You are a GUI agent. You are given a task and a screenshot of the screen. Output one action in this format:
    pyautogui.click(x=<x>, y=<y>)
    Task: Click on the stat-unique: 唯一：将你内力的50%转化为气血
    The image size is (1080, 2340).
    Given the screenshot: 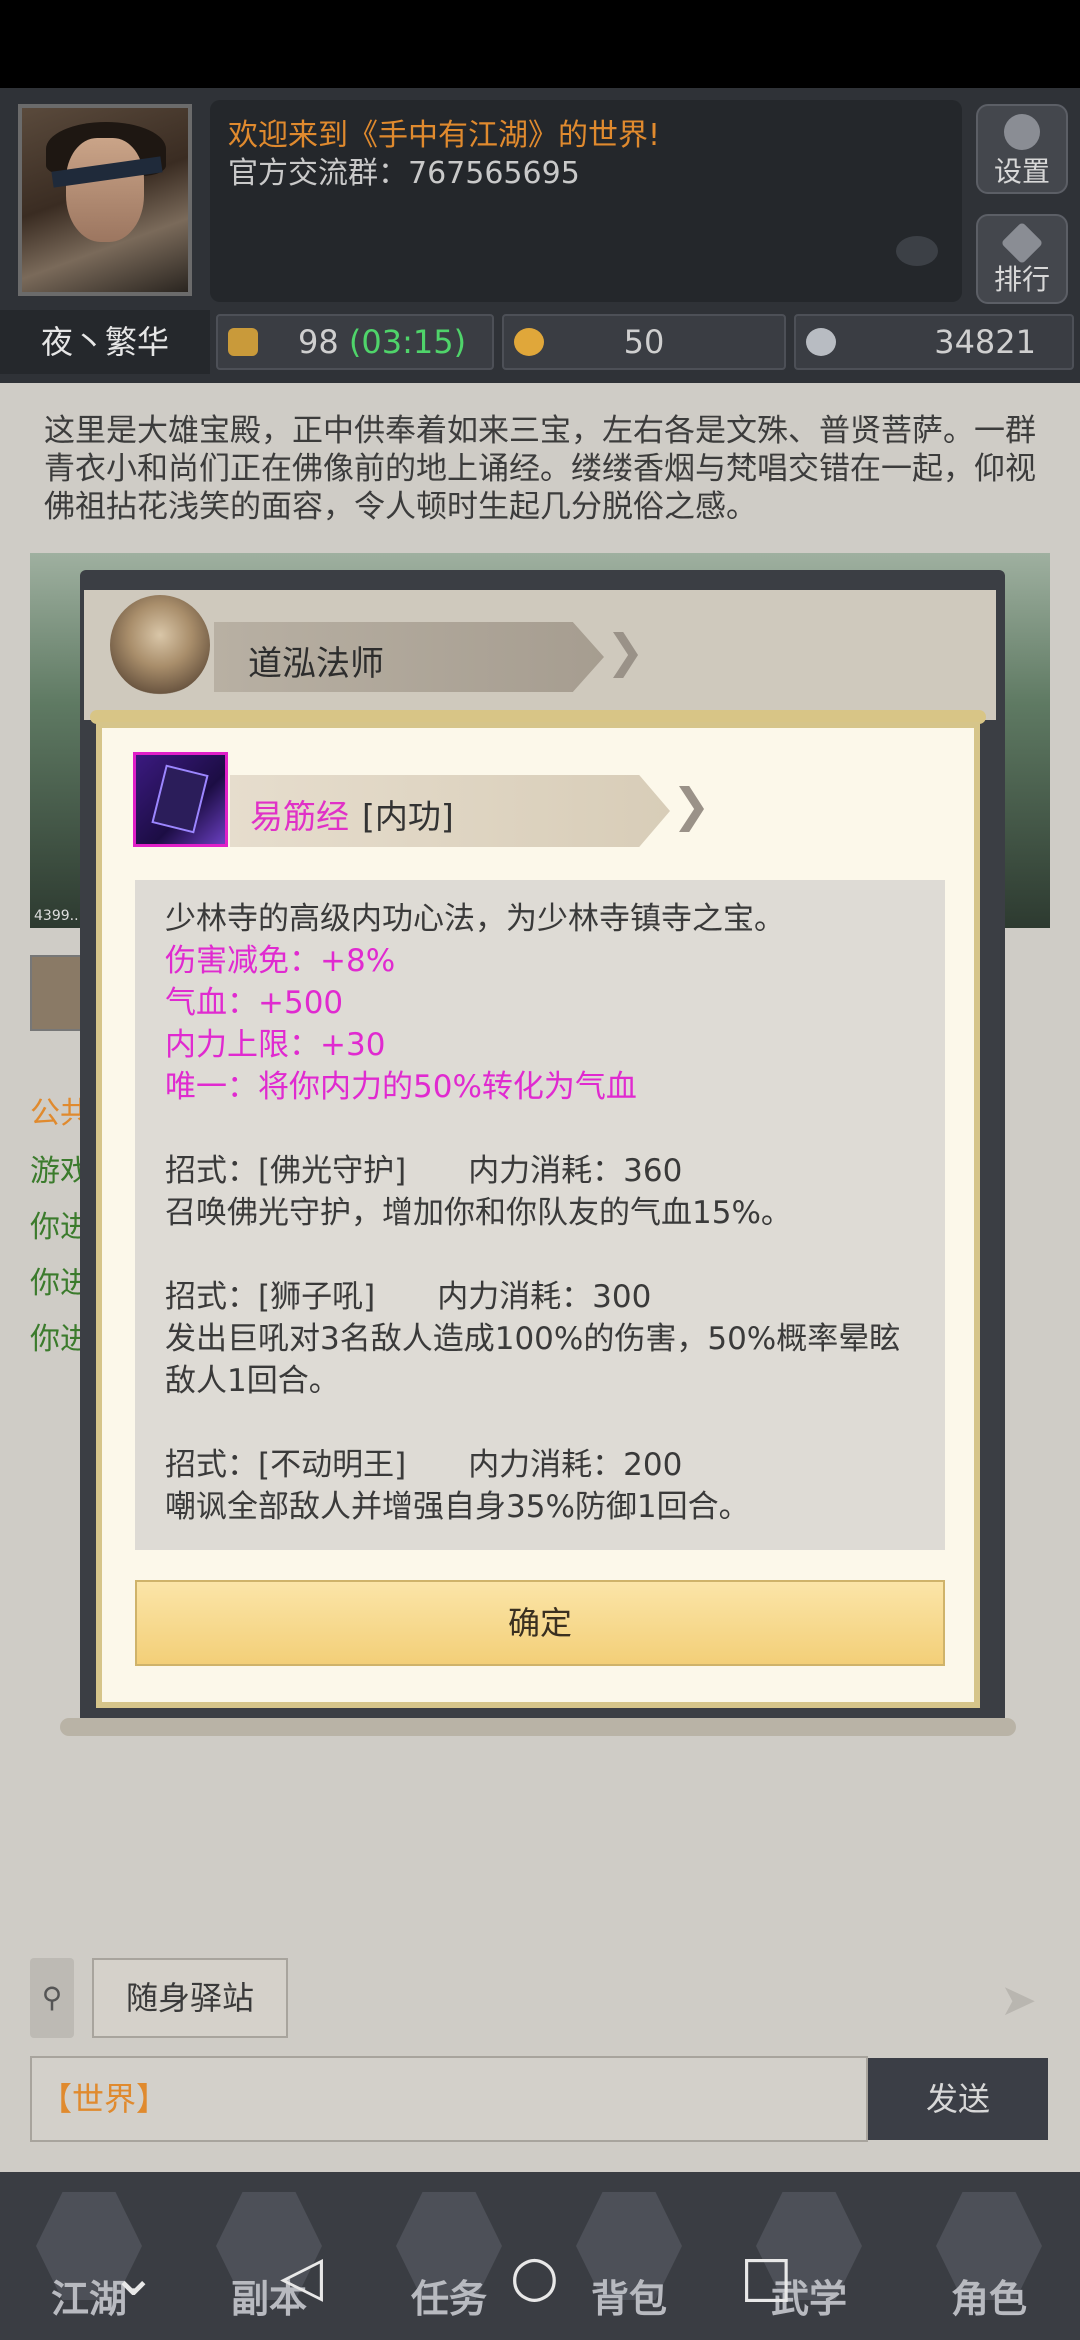 What is the action you would take?
    pyautogui.click(x=401, y=1087)
    